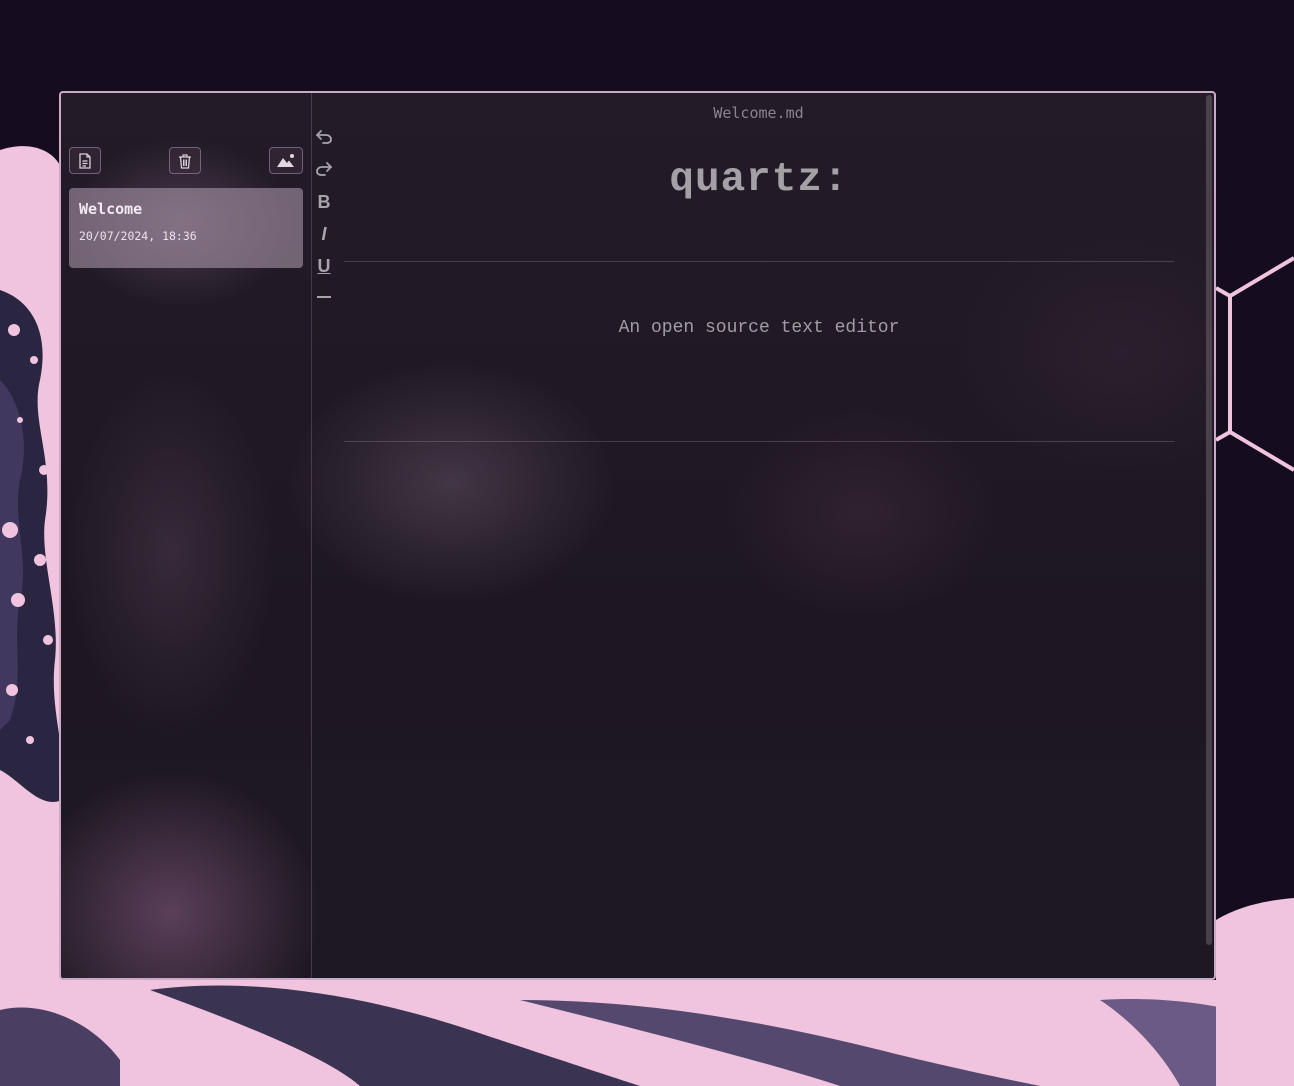 Image resolution: width=1294 pixels, height=1086 pixels. I want to click on horizontal-rule-icon, so click(324, 296).